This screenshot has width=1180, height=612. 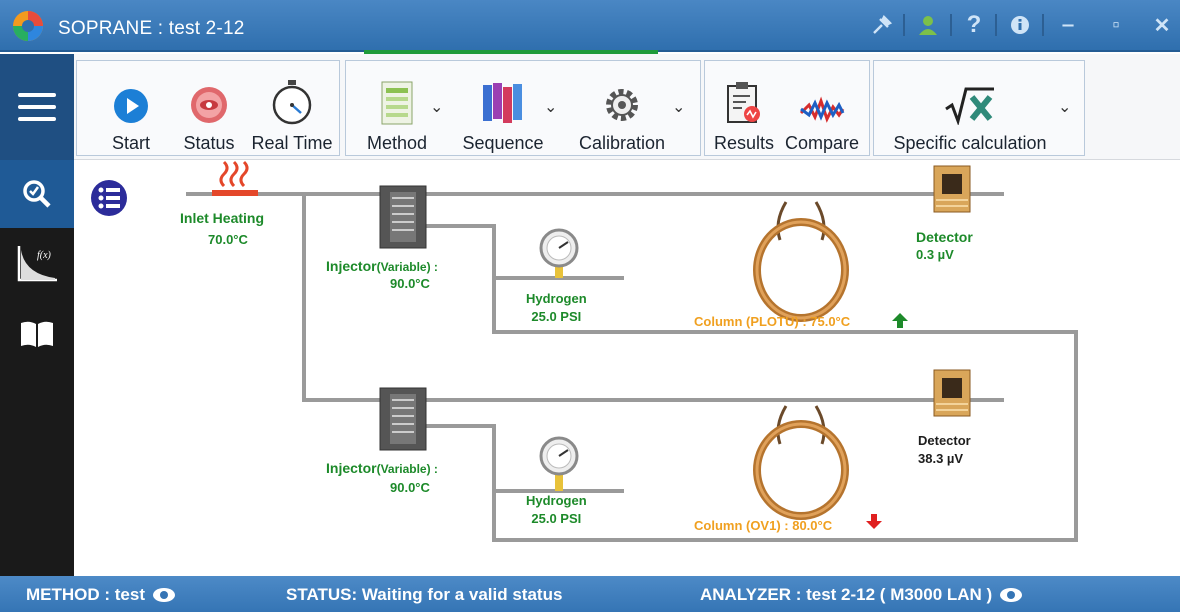 What do you see at coordinates (678, 107) in the screenshot?
I see `calibration-chevron-down-icon: ⌄` at bounding box center [678, 107].